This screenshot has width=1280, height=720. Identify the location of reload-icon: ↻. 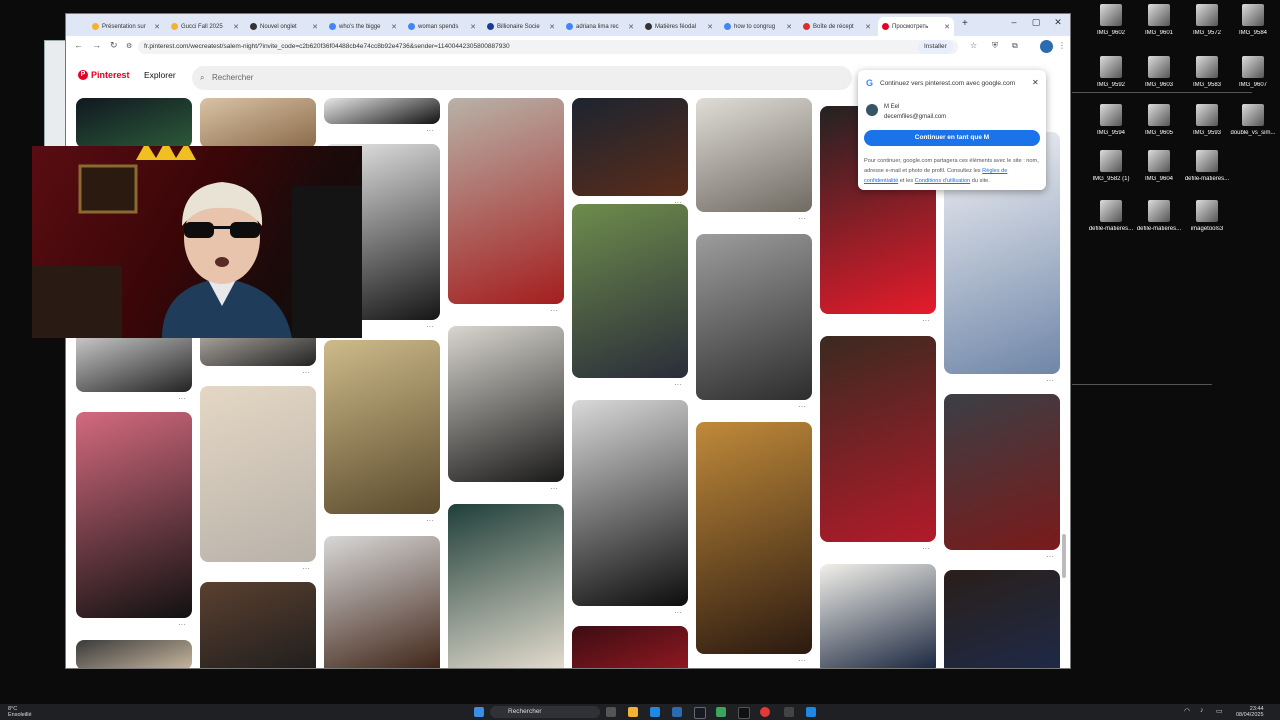
(114, 45).